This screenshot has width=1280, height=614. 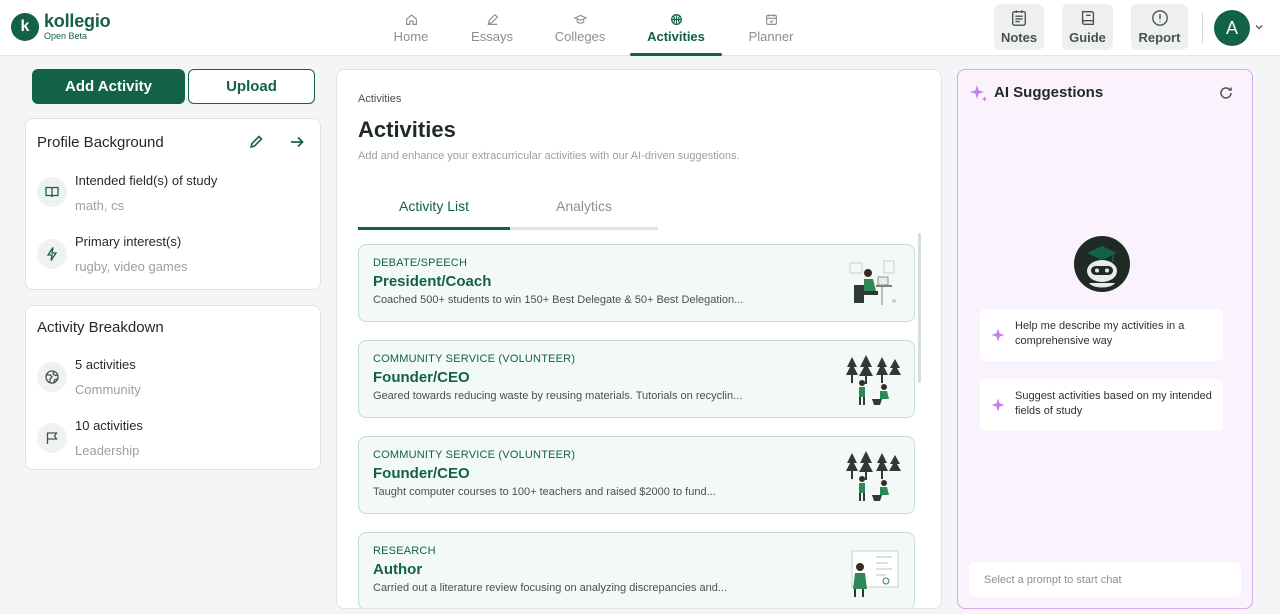 What do you see at coordinates (1049, 92) in the screenshot?
I see `ai-suggestions-title: AI Suggestions` at bounding box center [1049, 92].